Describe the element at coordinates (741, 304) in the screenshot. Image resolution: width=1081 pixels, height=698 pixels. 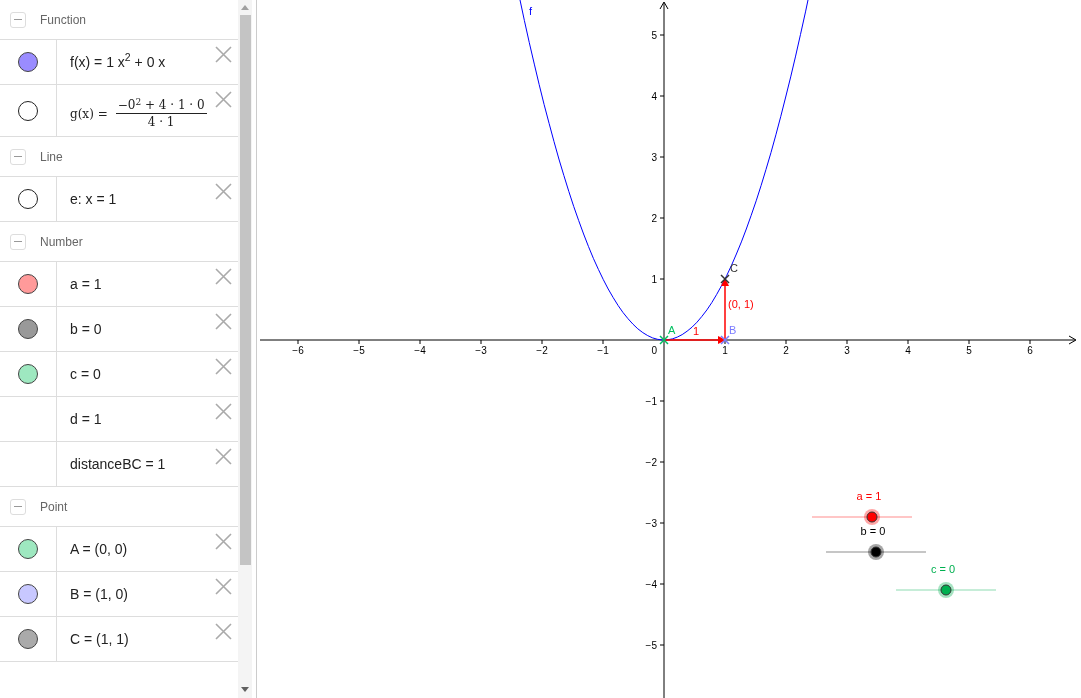
I see `vector-label: (0, 1)` at that location.